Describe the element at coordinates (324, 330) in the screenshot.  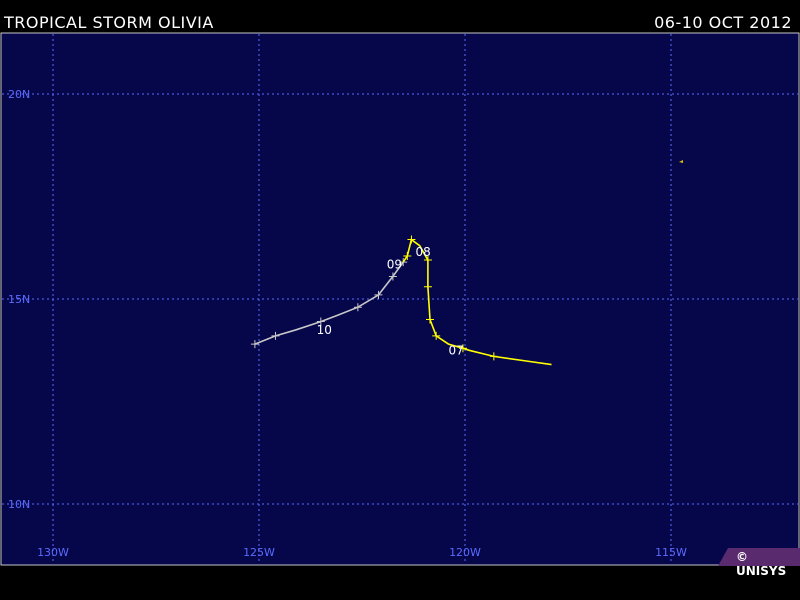
I see `day-label: 10` at that location.